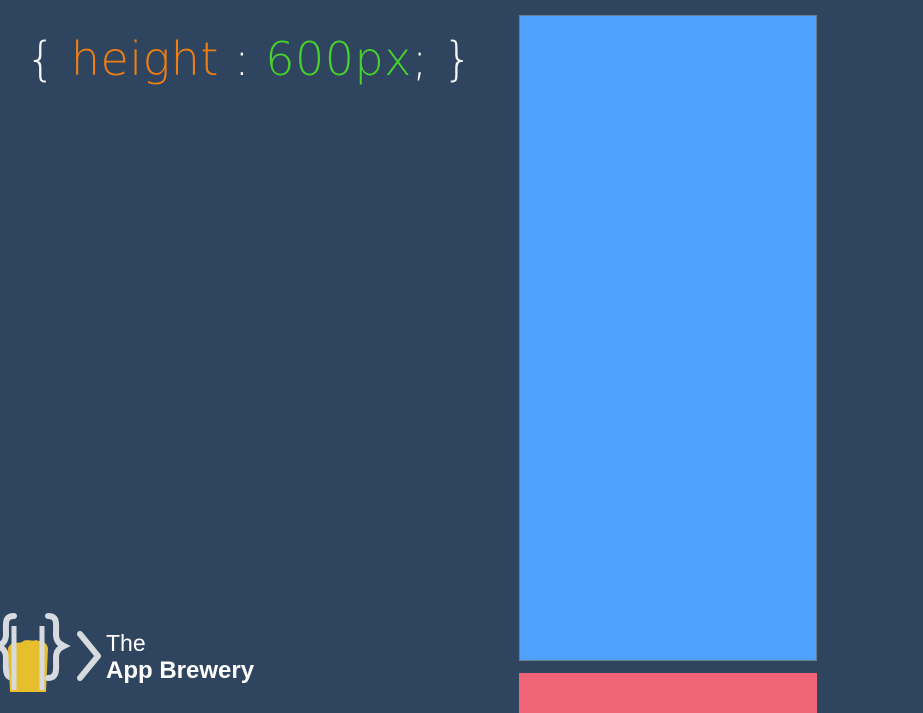 The width and height of the screenshot is (923, 713). Describe the element at coordinates (242, 59) in the screenshot. I see `colon: :` at that location.